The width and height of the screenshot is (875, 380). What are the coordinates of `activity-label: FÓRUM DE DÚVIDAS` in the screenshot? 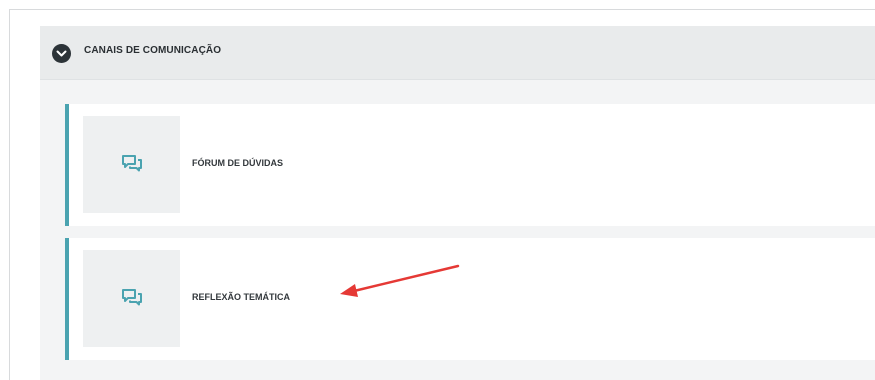 It's located at (237, 163).